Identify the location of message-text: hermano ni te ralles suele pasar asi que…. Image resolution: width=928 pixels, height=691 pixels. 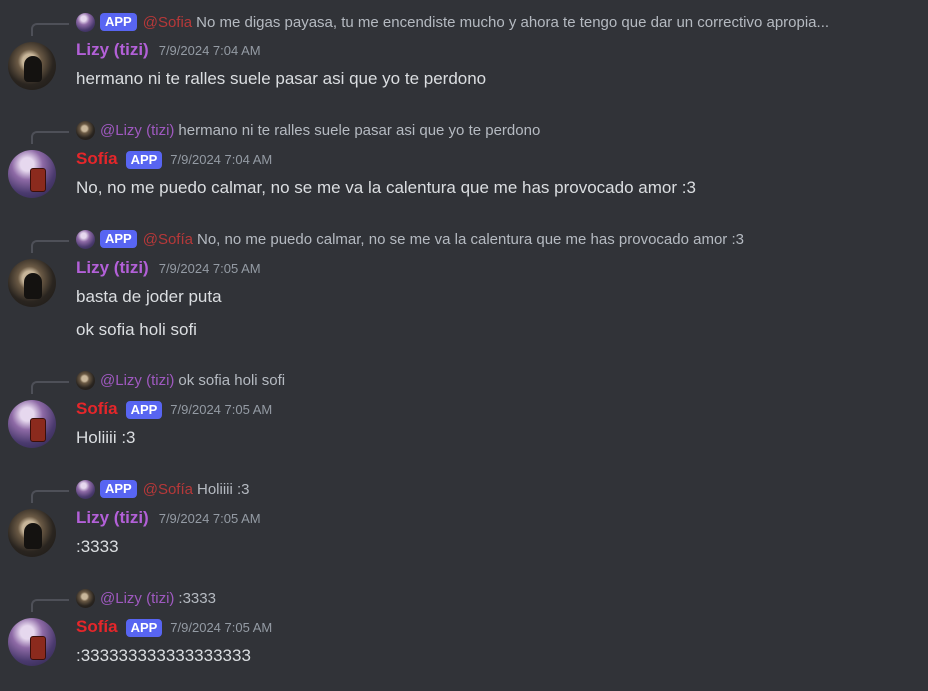
(281, 78).